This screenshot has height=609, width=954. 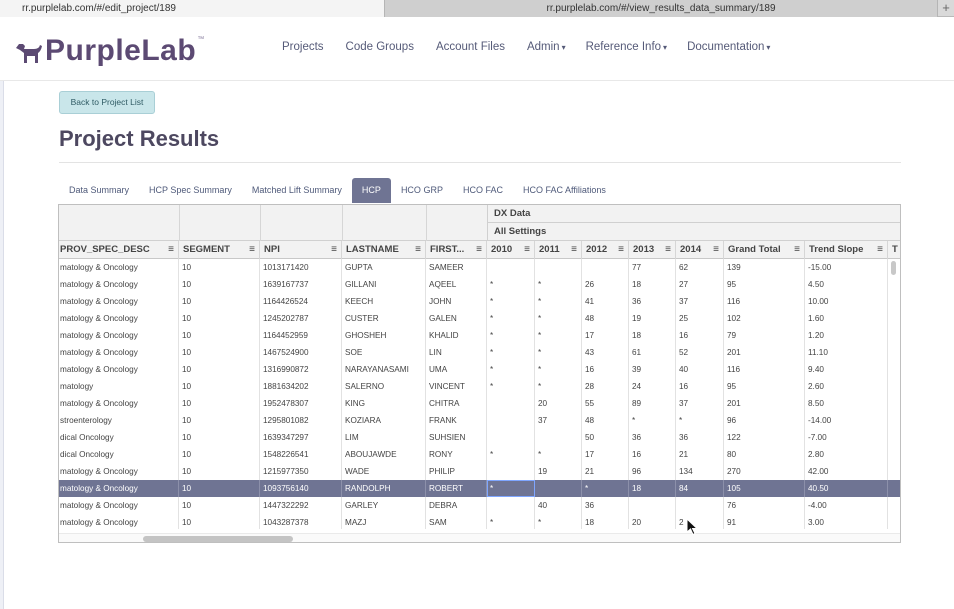 What do you see at coordinates (652, 386) in the screenshot?
I see `table-cell: 24` at bounding box center [652, 386].